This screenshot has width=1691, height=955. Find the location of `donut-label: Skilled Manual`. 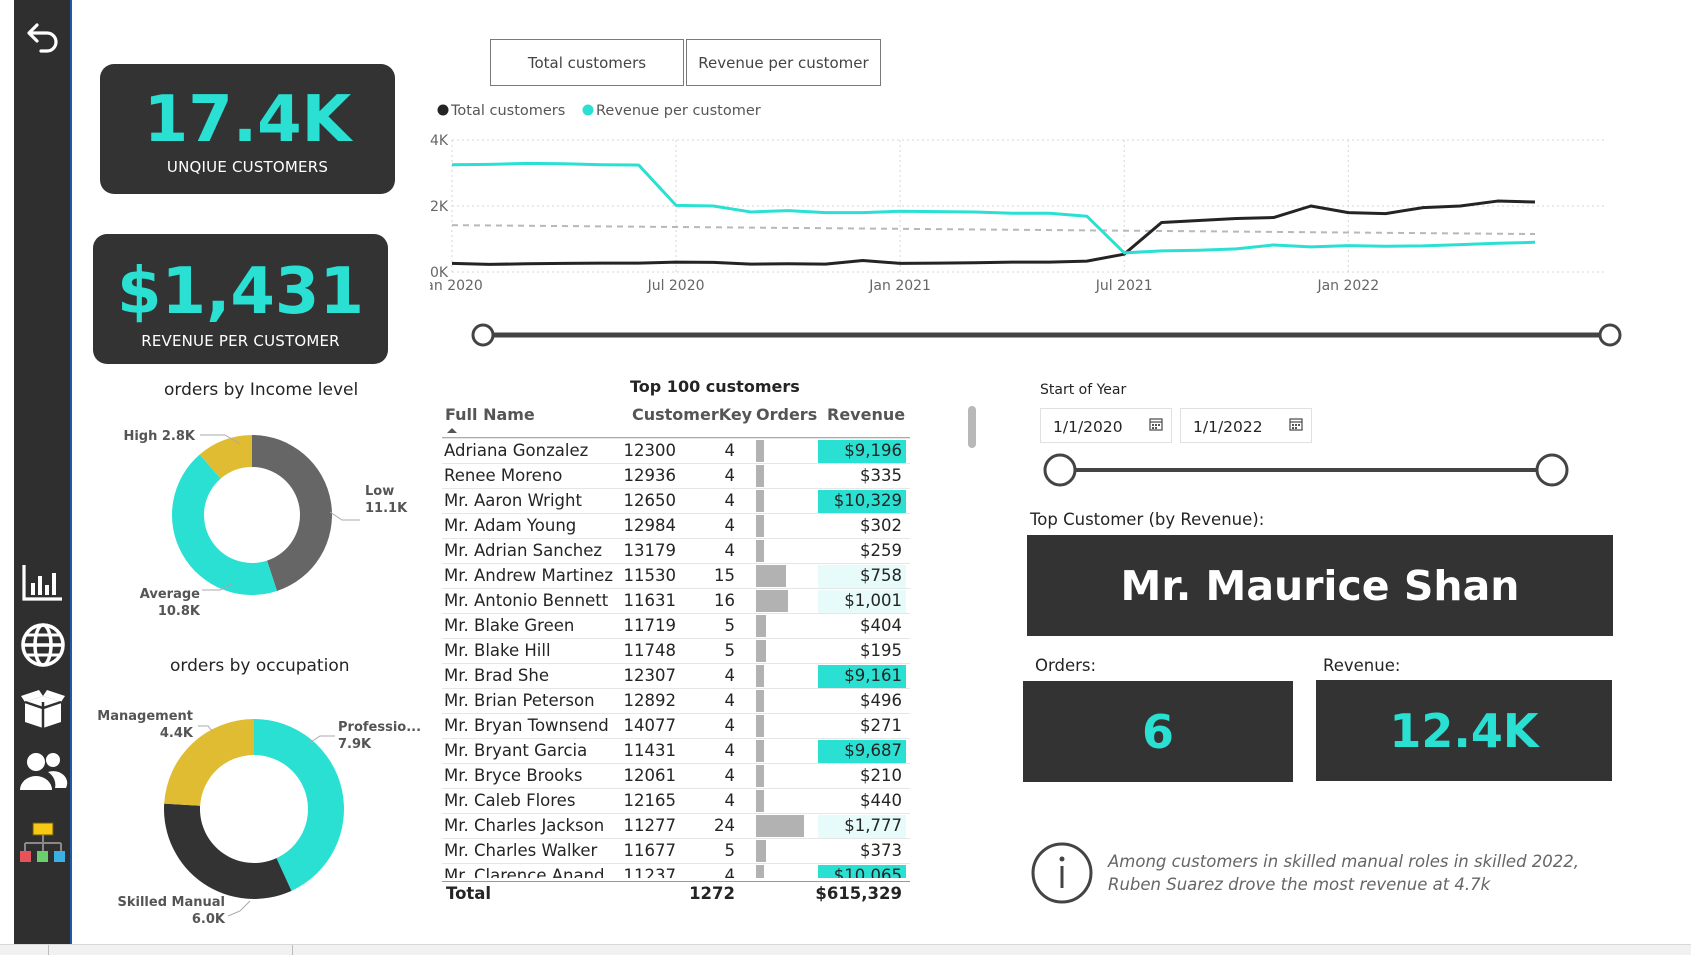

donut-label: Skilled Manual is located at coordinates (171, 902).